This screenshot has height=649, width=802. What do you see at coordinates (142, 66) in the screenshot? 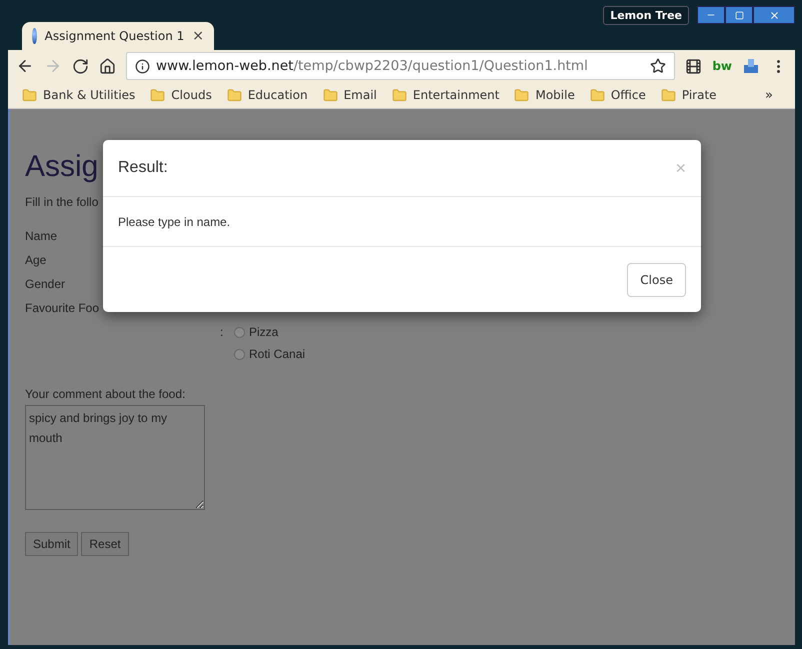
I see `info-icon` at bounding box center [142, 66].